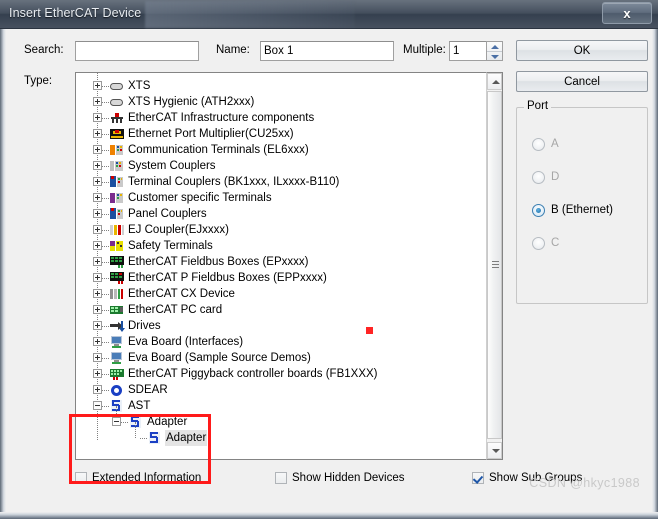  What do you see at coordinates (234, 182) in the screenshot?
I see `tree-item-label: Terminal Couplers (BK1xxx, ILxxxx-B110)` at bounding box center [234, 182].